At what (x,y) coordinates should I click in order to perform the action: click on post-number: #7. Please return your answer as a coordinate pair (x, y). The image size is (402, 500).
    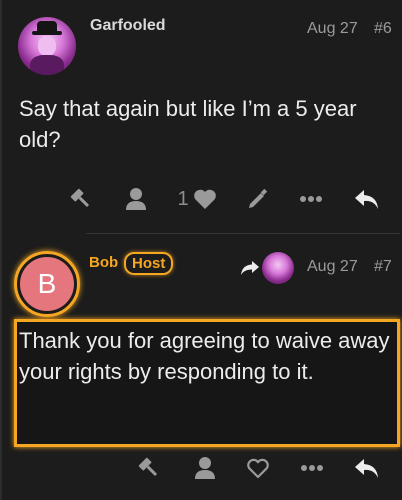
    Looking at the image, I should click on (383, 266).